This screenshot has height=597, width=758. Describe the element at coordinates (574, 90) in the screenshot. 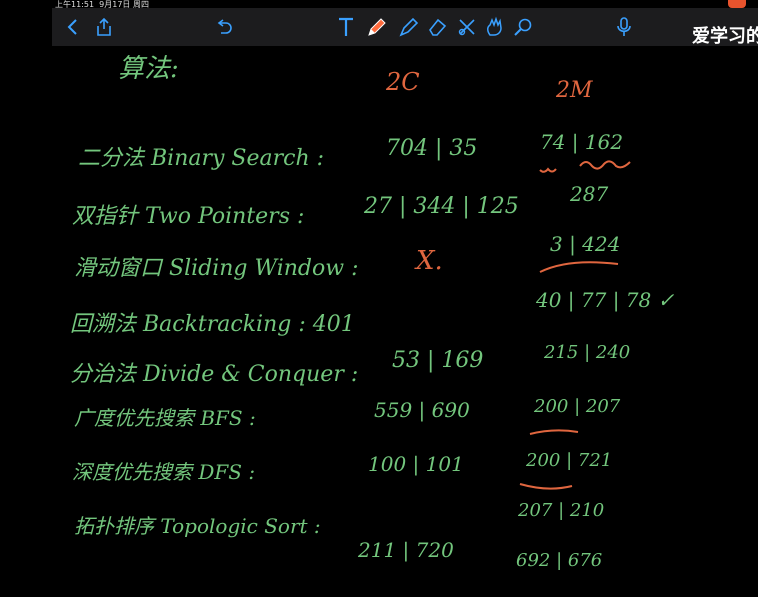

I see `column-header-2m: 2M` at that location.